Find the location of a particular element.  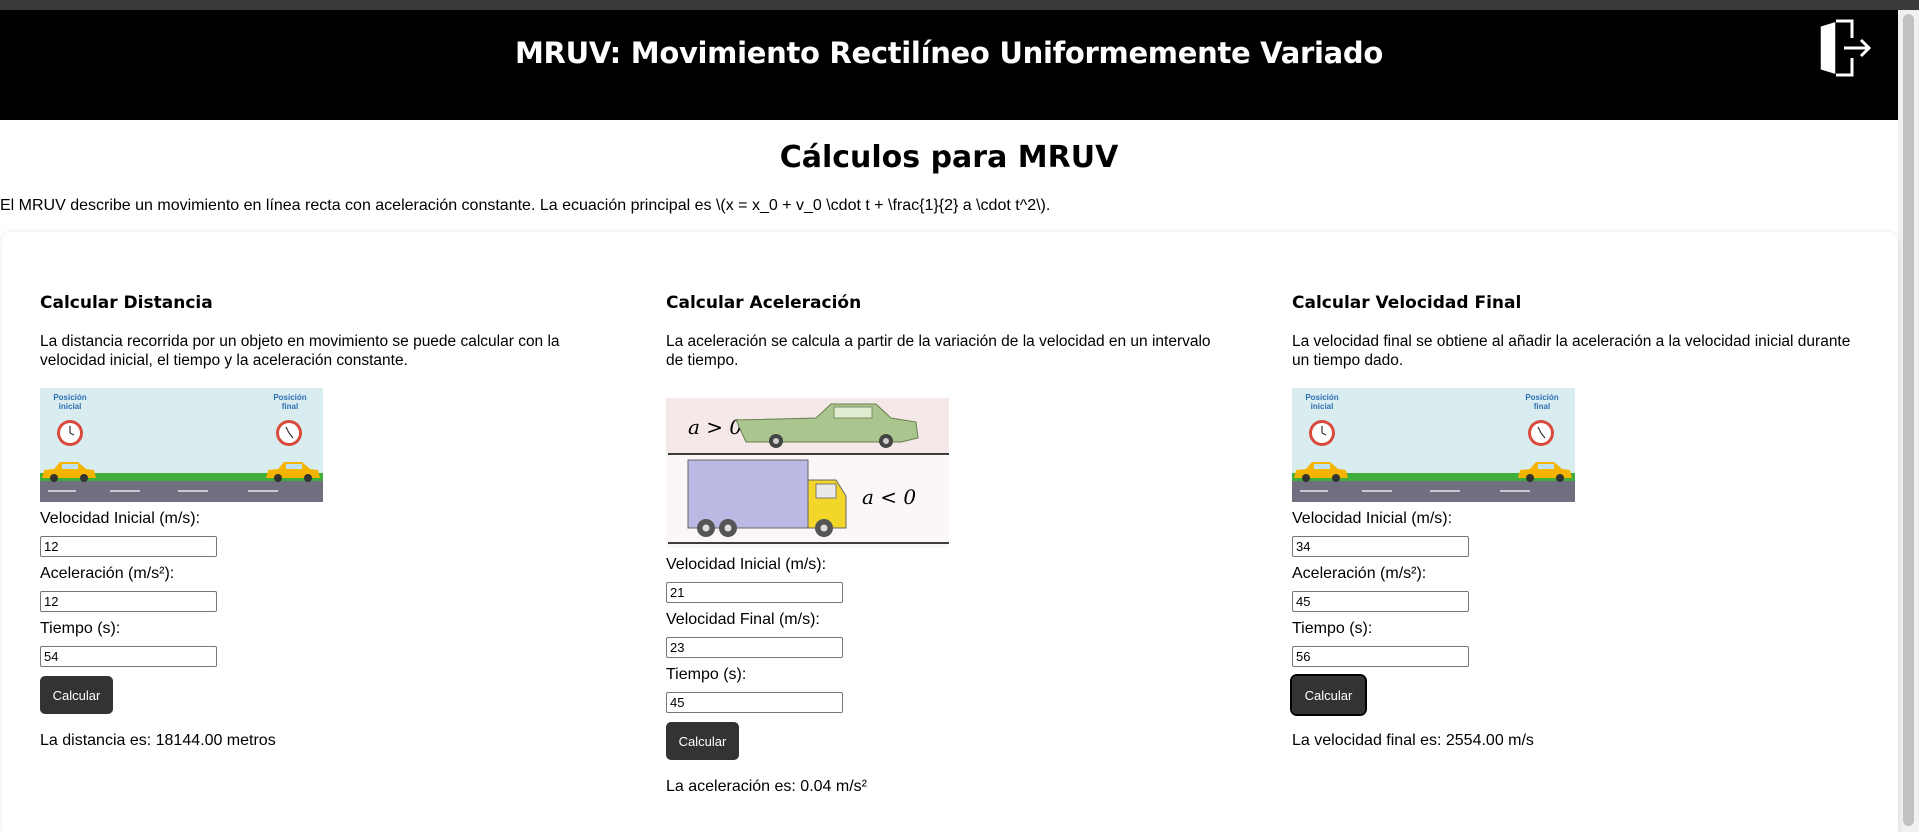

negative-acceleration-label: a < 0 is located at coordinates (889, 497).